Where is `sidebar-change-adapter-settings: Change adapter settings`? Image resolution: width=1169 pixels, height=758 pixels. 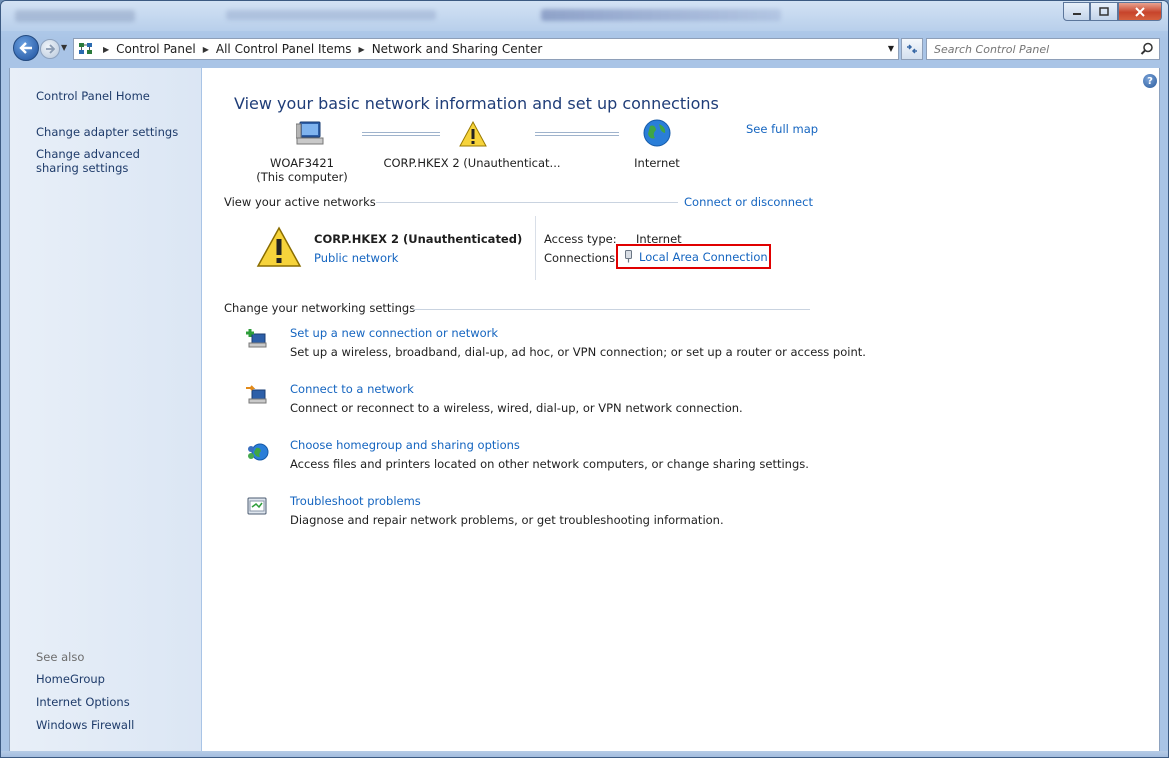
sidebar-change-adapter-settings: Change adapter settings is located at coordinates (107, 132).